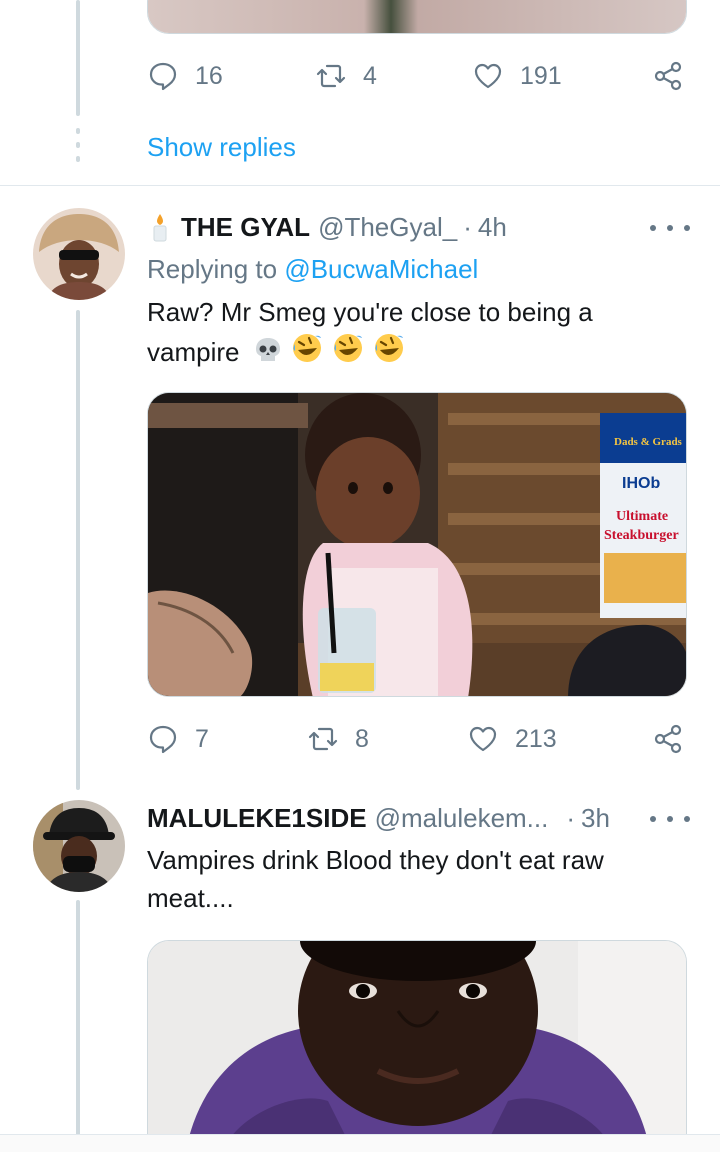 This screenshot has width=720, height=1152. I want to click on retweet-button: 8, so click(338, 739).